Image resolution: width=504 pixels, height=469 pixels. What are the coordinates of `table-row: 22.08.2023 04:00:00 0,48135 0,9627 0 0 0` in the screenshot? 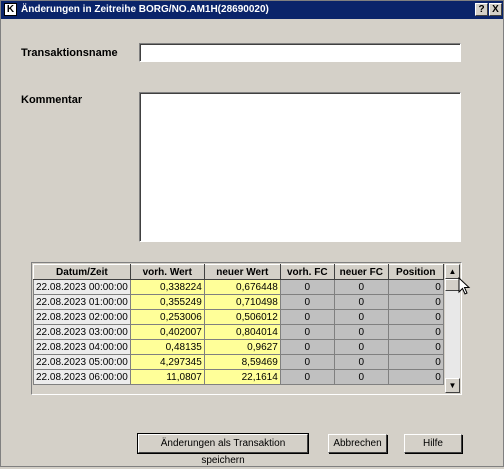 It's located at (238, 347).